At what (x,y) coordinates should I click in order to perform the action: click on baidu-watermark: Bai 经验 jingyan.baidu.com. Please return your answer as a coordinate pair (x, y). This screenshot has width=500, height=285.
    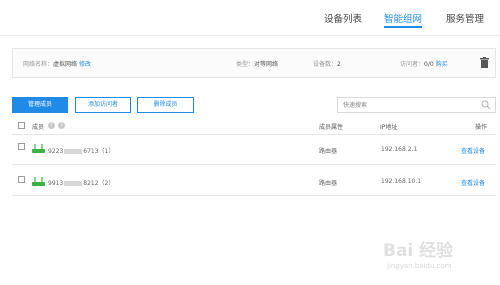
    Looking at the image, I should click on (435, 257).